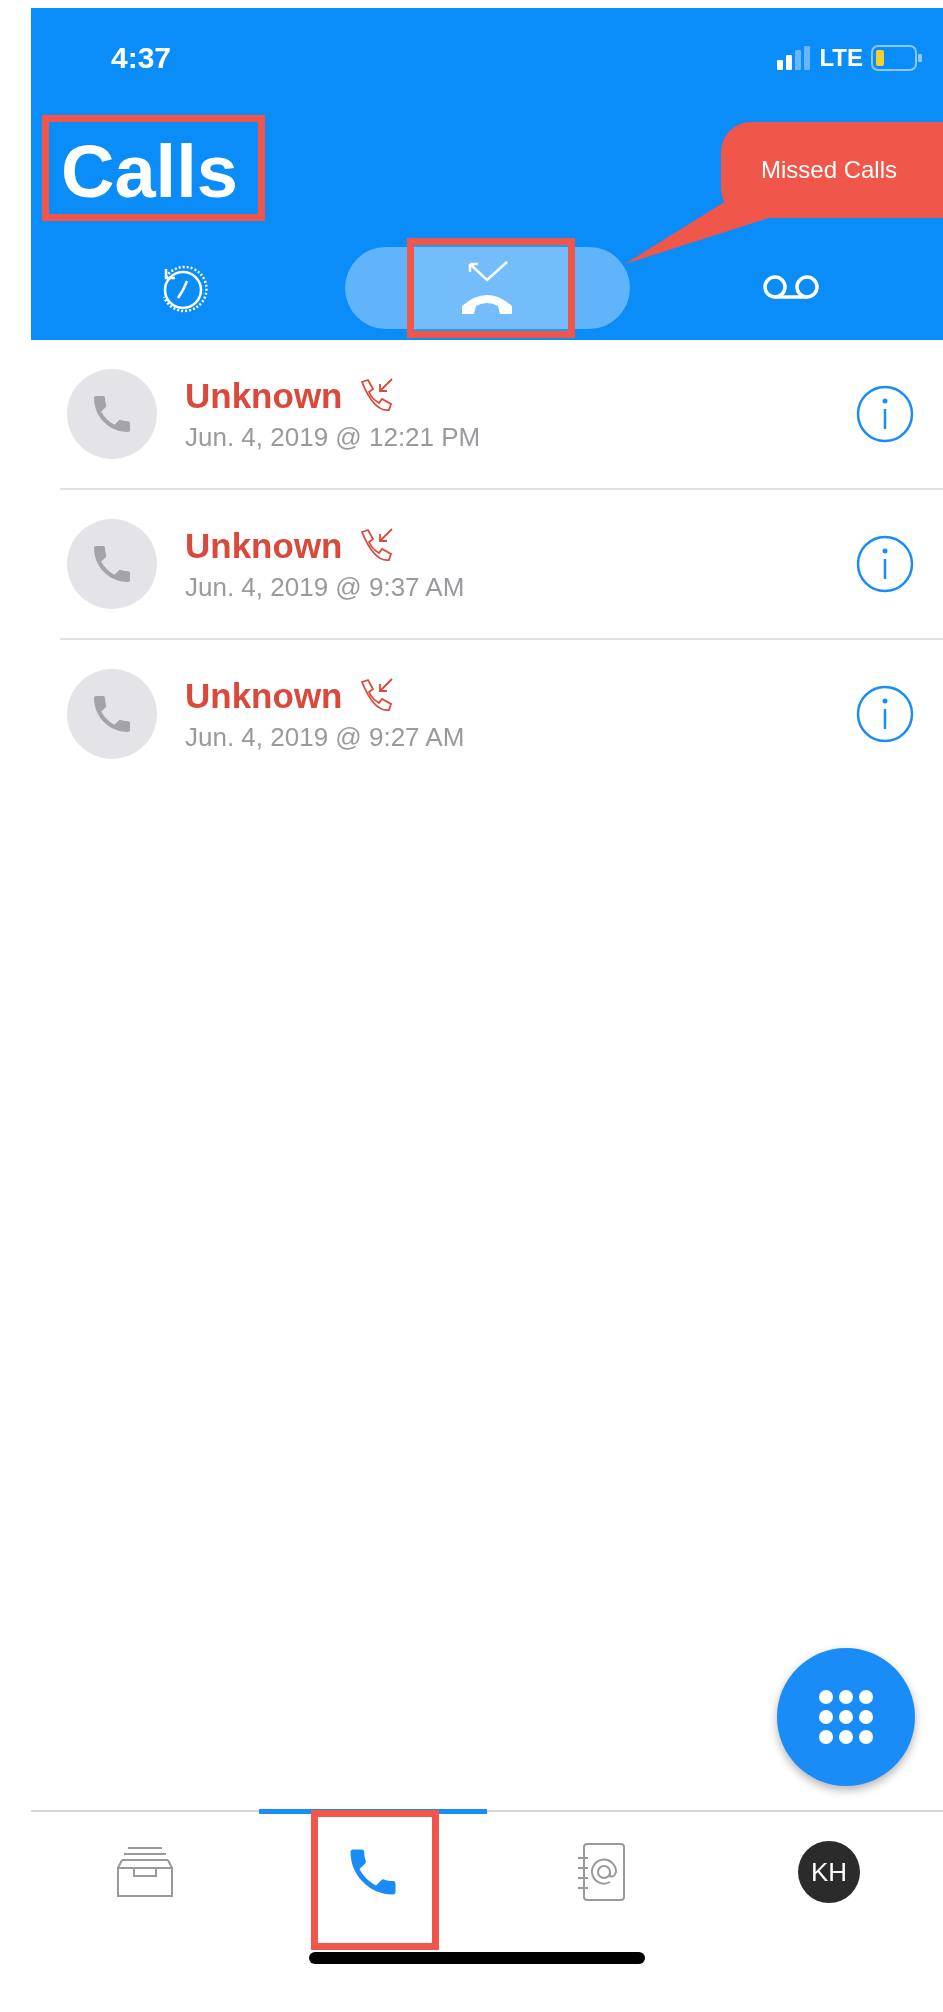 This screenshot has width=943, height=2012. Describe the element at coordinates (897, 58) in the screenshot. I see `battery-icon` at that location.